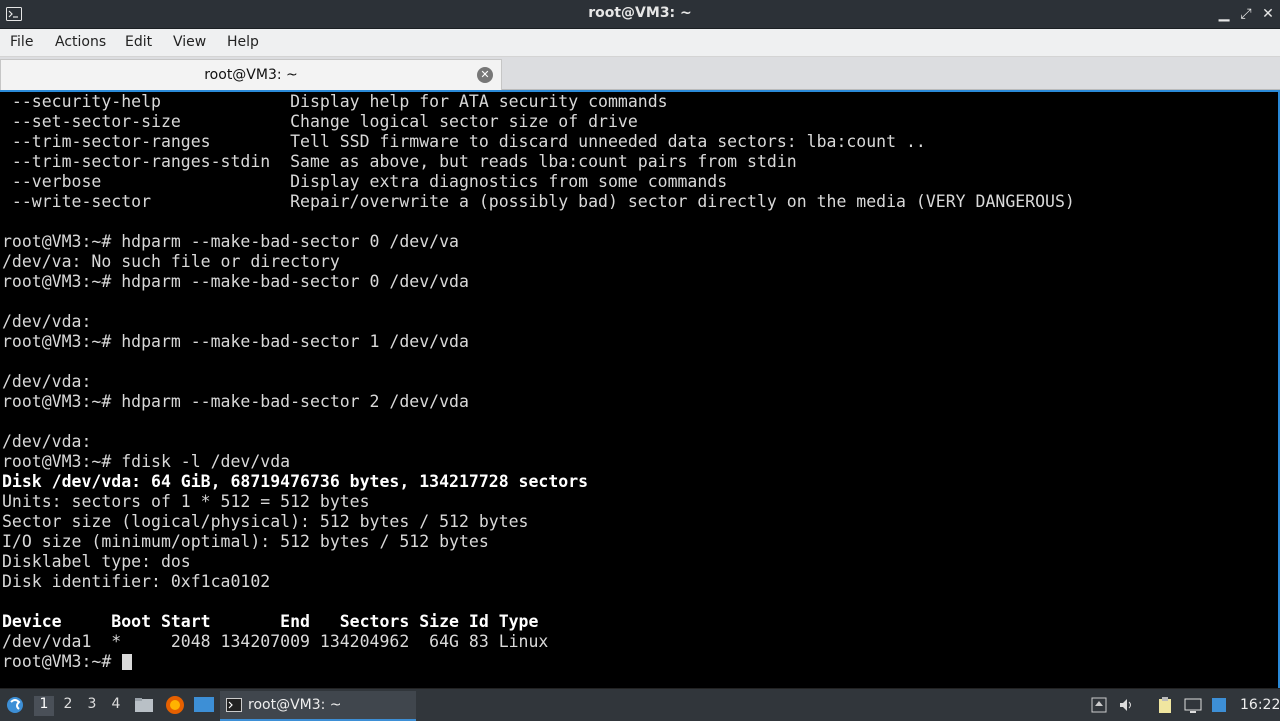 The image size is (1280, 721). I want to click on menu-bar: File Actions Edit View Help, so click(640, 43).